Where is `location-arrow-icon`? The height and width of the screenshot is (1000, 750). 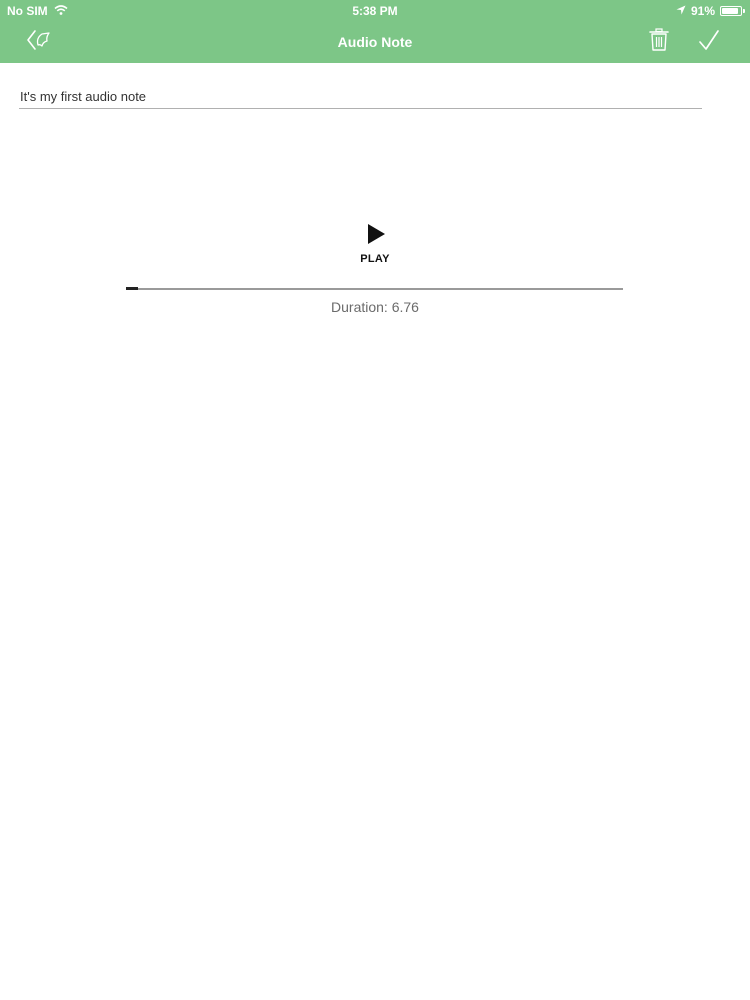 location-arrow-icon is located at coordinates (681, 11).